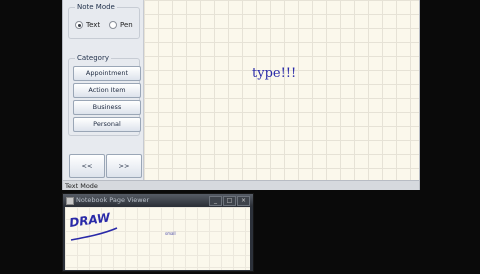  What do you see at coordinates (243, 201) in the screenshot?
I see `close-button: ×` at bounding box center [243, 201].